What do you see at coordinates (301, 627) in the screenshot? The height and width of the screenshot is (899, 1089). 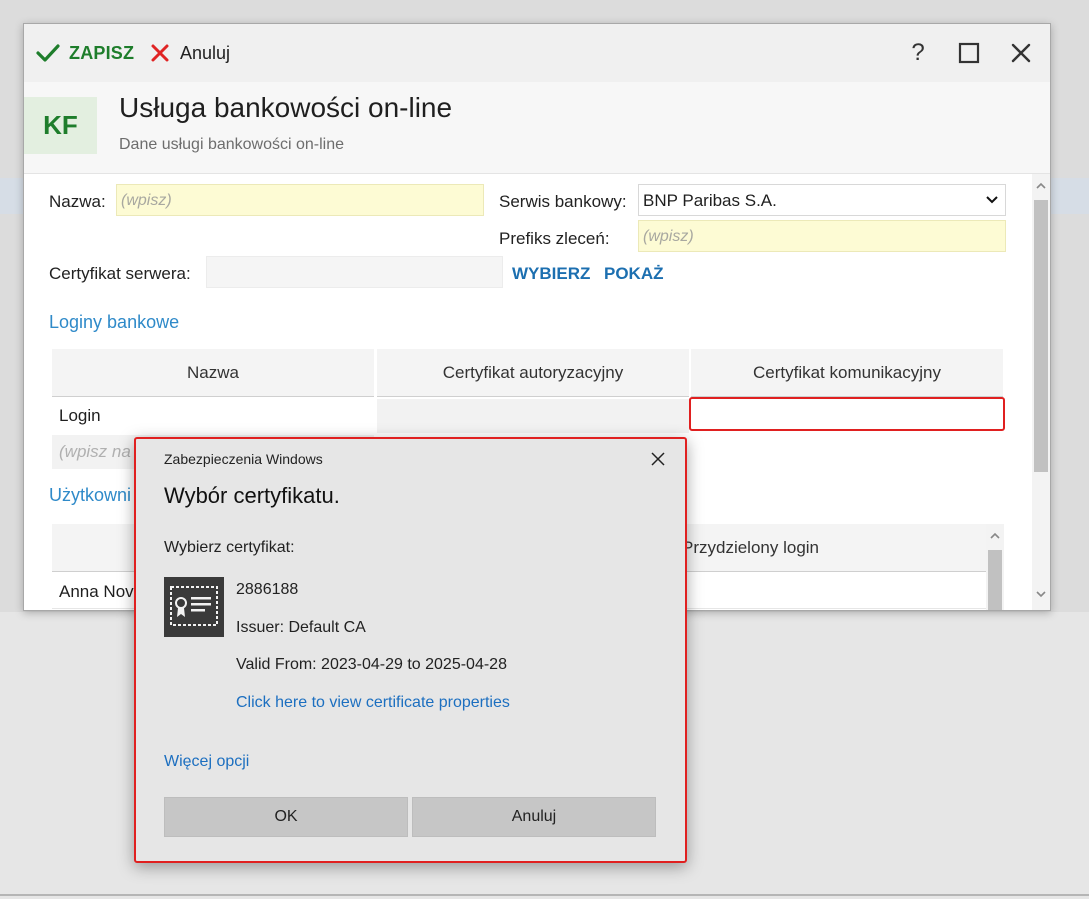 I see `certificate-issuer: Issuer: Default CA` at bounding box center [301, 627].